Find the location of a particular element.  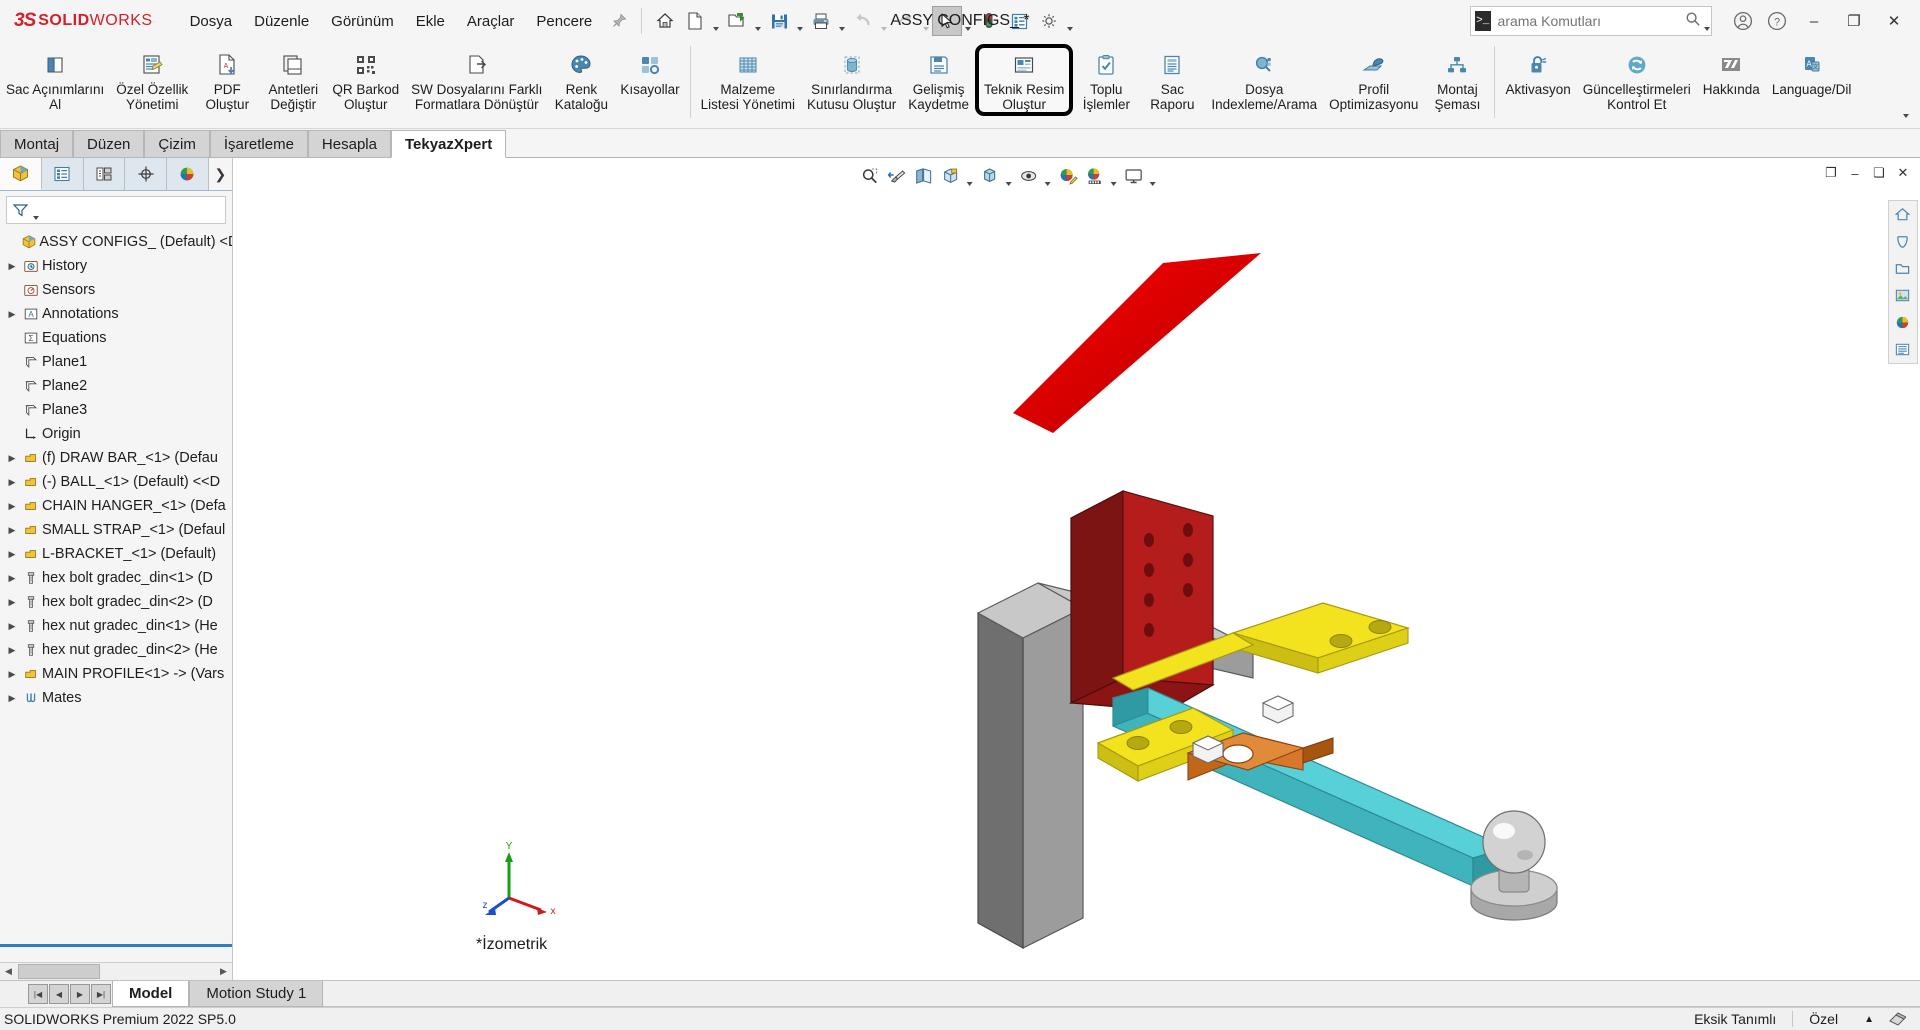

view-custom-icon is located at coordinates (1902, 349).